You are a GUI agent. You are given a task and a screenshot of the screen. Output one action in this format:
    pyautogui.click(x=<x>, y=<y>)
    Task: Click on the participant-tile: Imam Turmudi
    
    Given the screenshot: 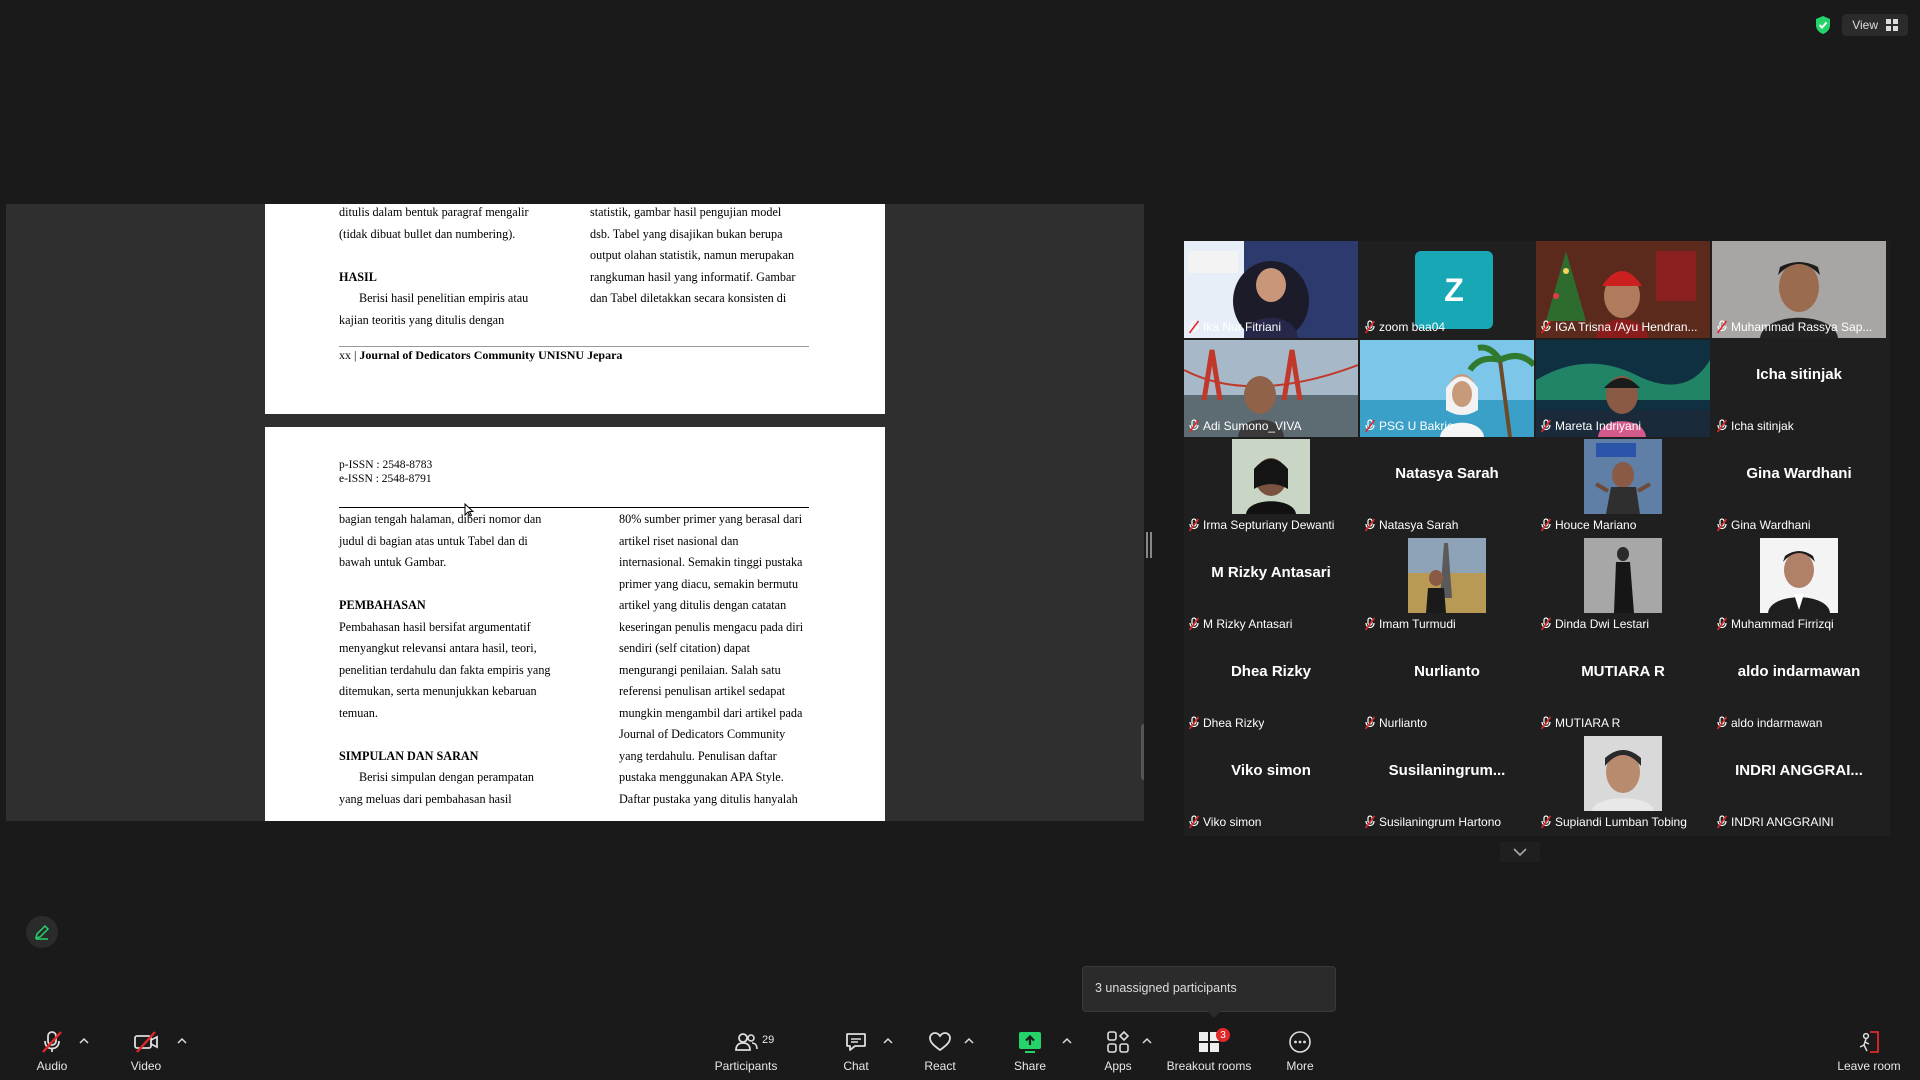 What is the action you would take?
    pyautogui.click(x=1447, y=586)
    